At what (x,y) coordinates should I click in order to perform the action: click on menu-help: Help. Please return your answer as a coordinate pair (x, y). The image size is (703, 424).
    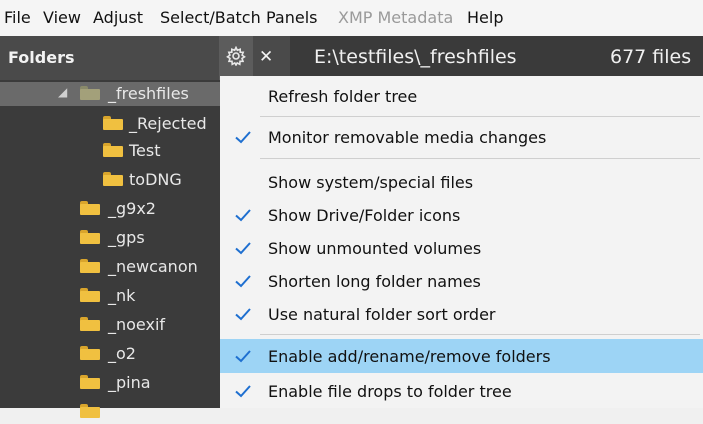
    Looking at the image, I should click on (485, 17).